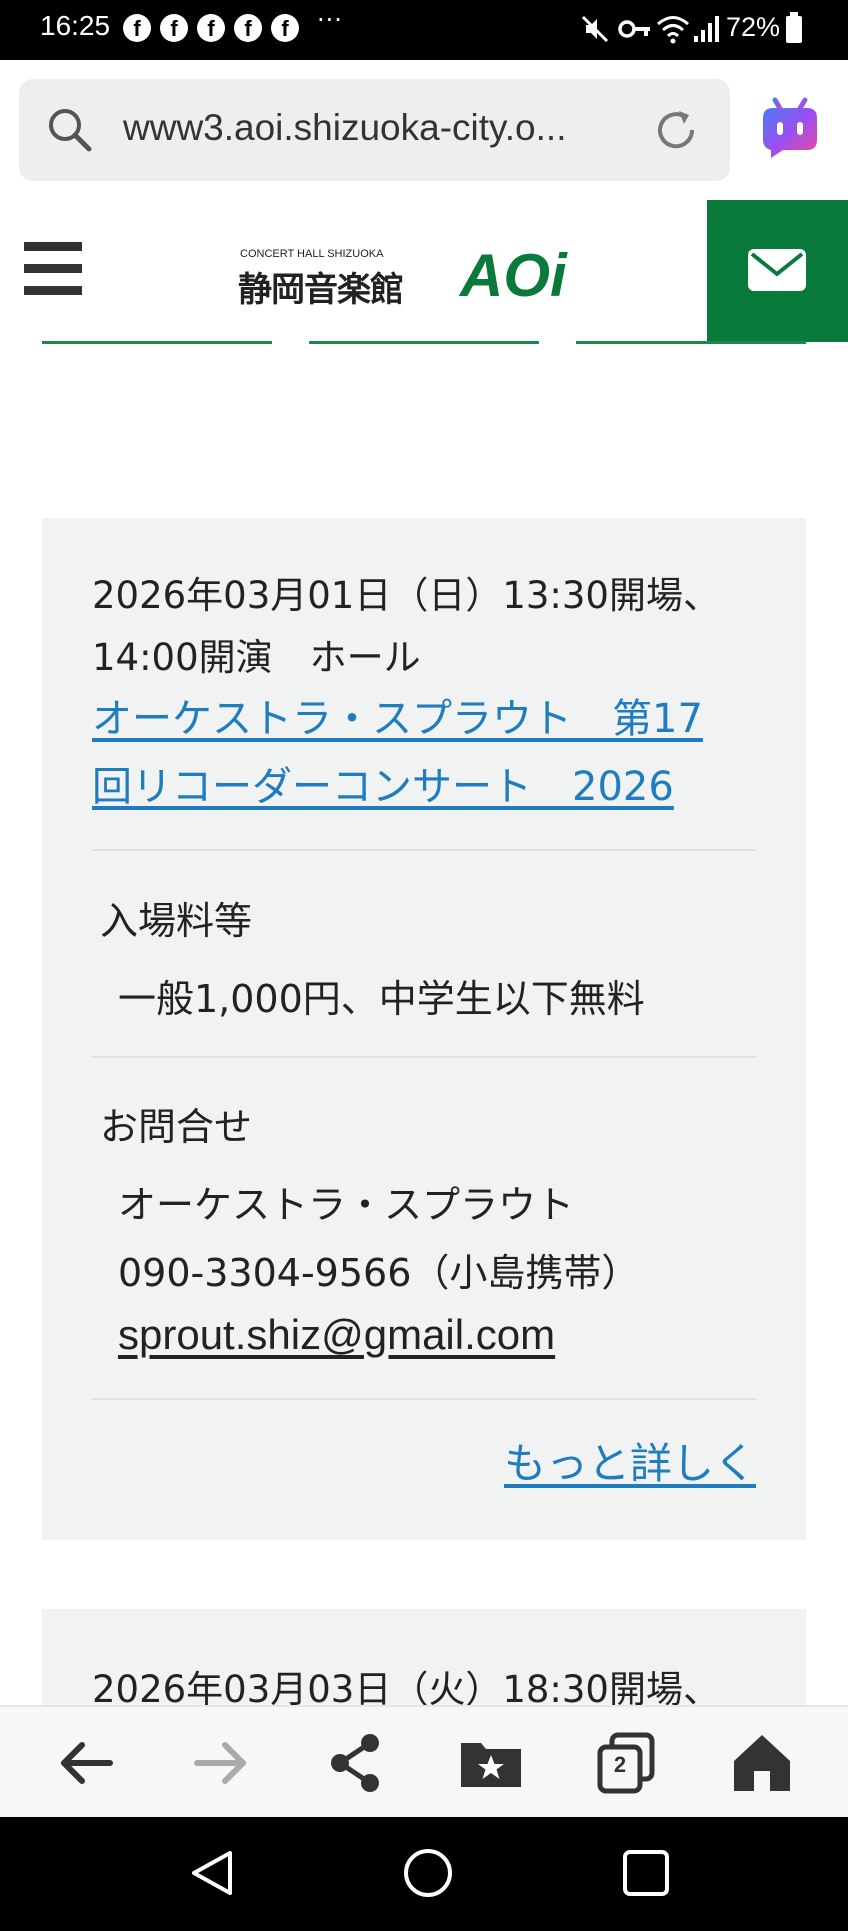 The image size is (848, 1931). I want to click on contact-mail-button, so click(777, 271).